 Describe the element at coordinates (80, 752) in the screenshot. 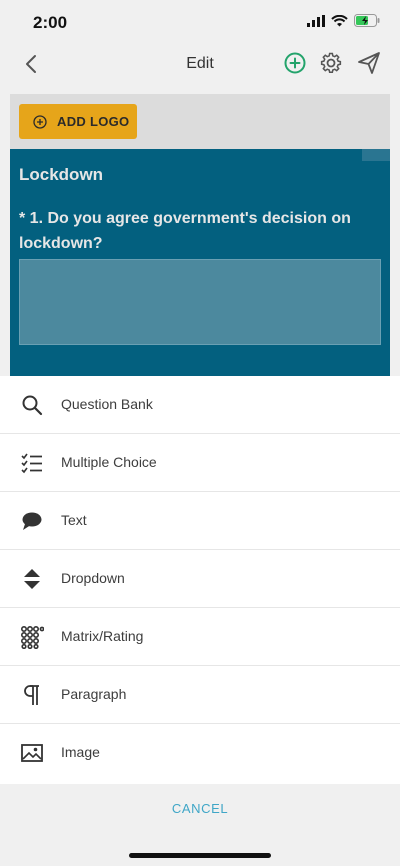

I see `menu-item-label: Image` at that location.